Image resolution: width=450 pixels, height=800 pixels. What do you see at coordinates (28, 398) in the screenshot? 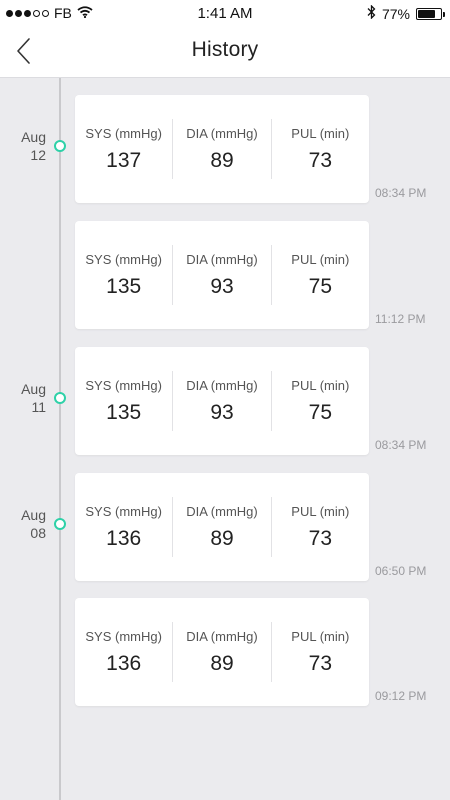
I see `entry-date: Aug 11` at bounding box center [28, 398].